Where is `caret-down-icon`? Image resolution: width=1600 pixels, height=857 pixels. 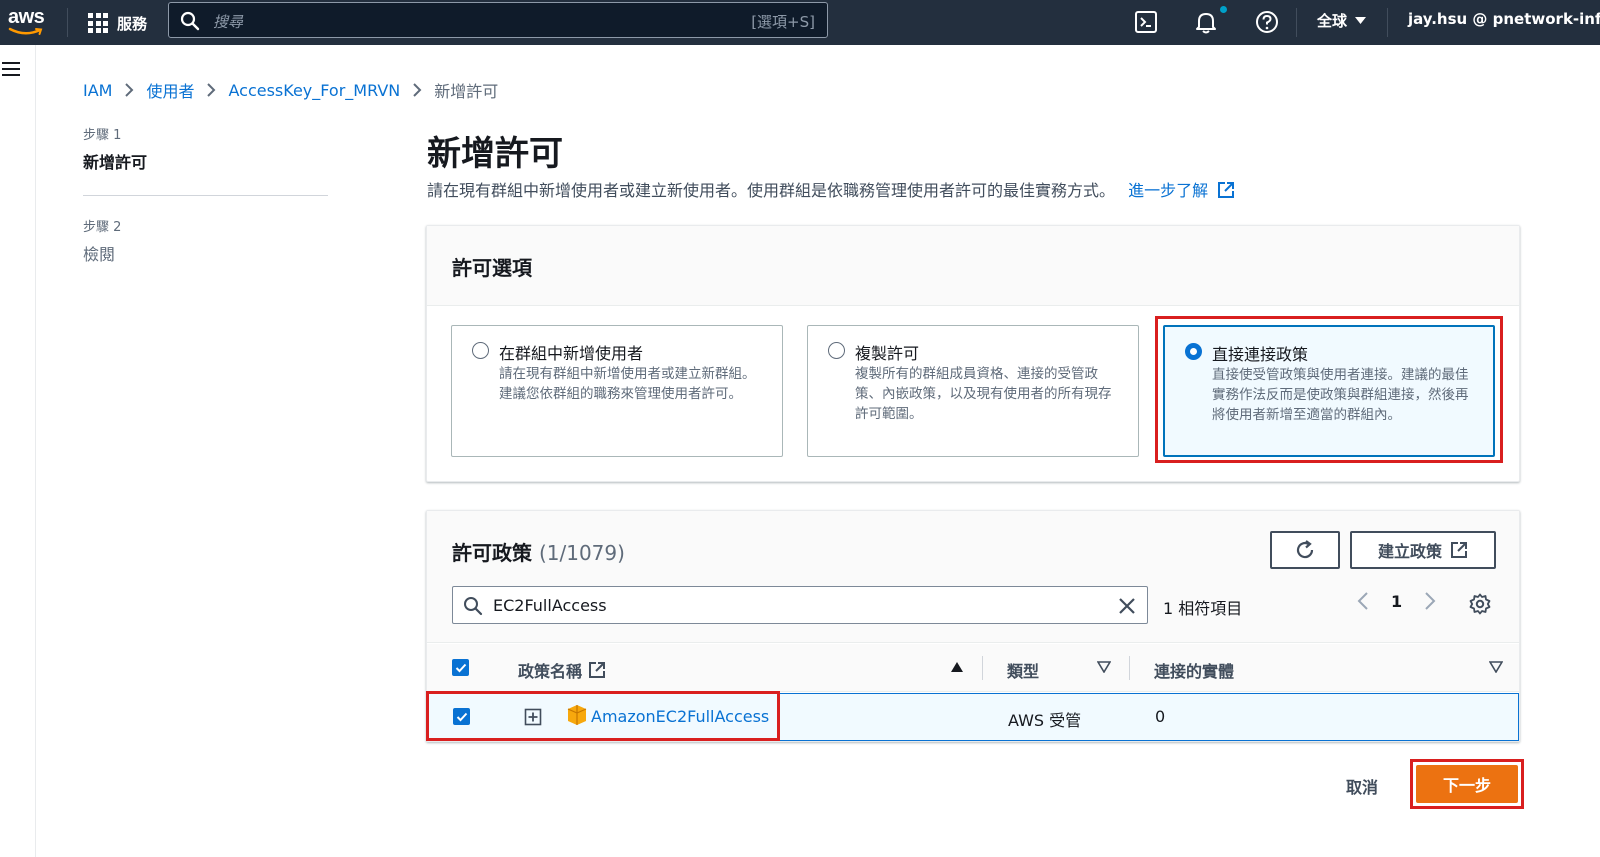
caret-down-icon is located at coordinates (1361, 20).